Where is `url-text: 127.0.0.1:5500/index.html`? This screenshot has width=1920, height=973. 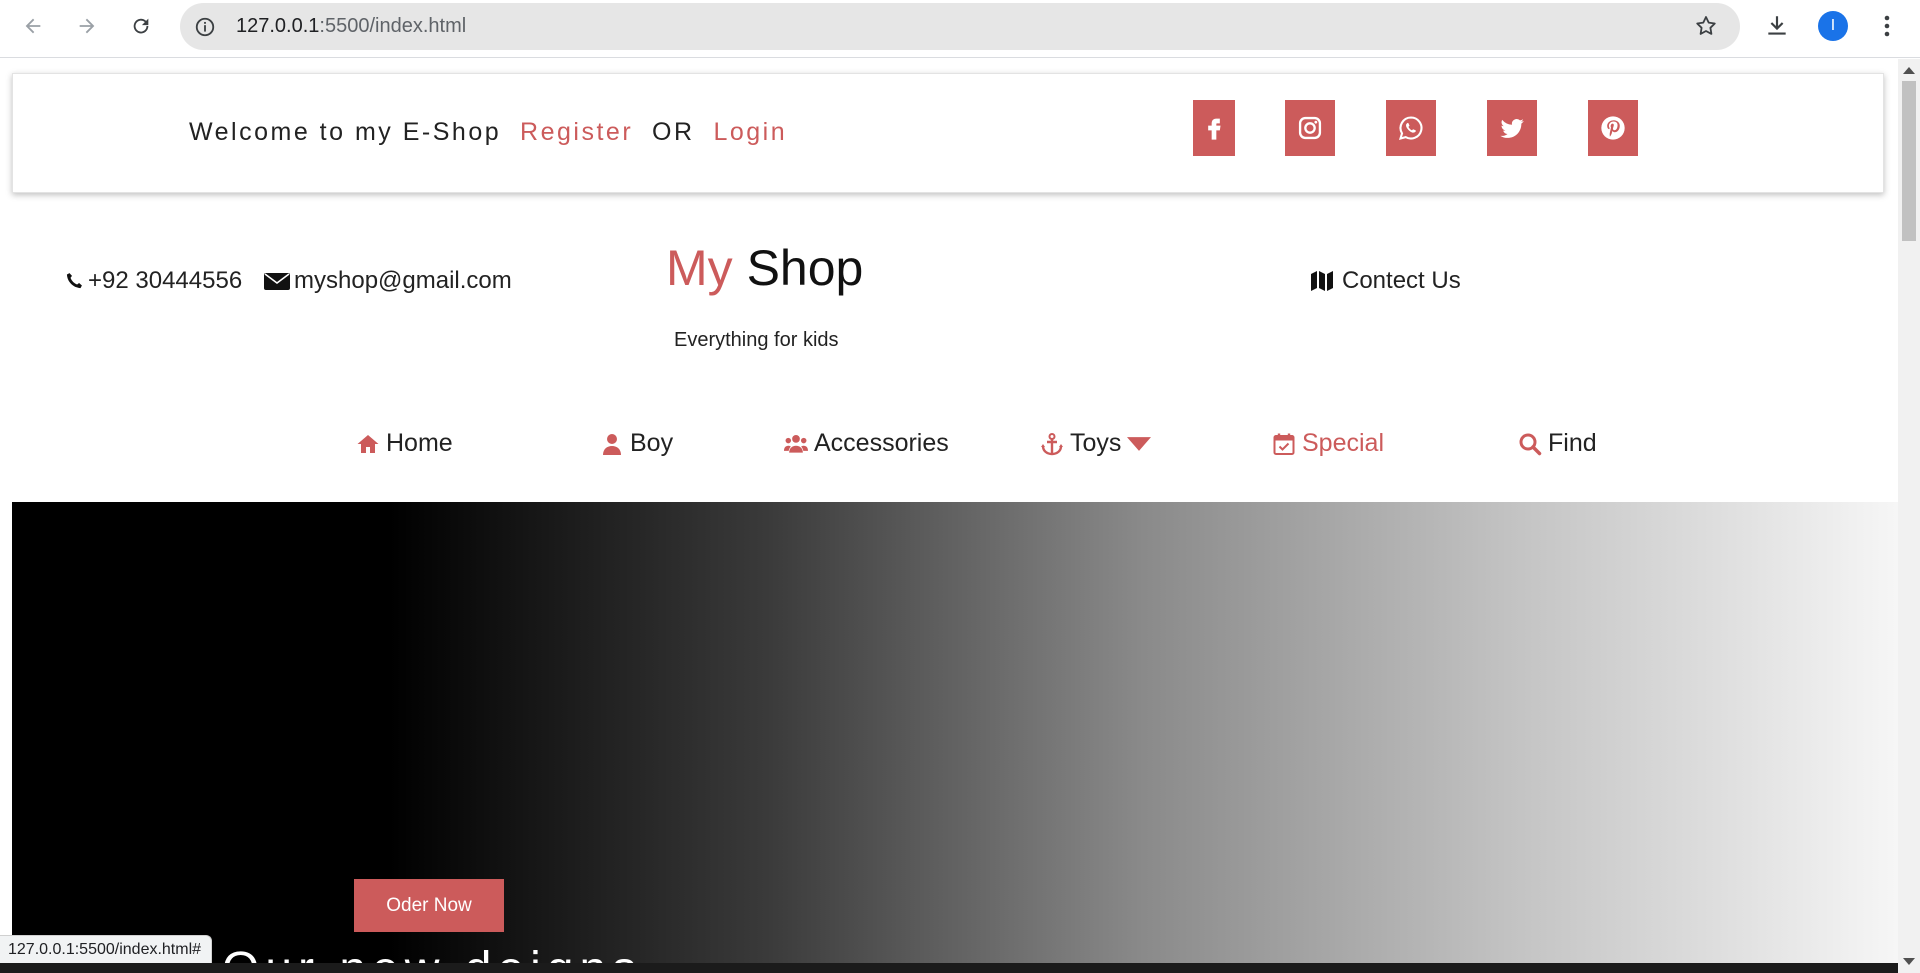 url-text: 127.0.0.1:5500/index.html is located at coordinates (351, 26).